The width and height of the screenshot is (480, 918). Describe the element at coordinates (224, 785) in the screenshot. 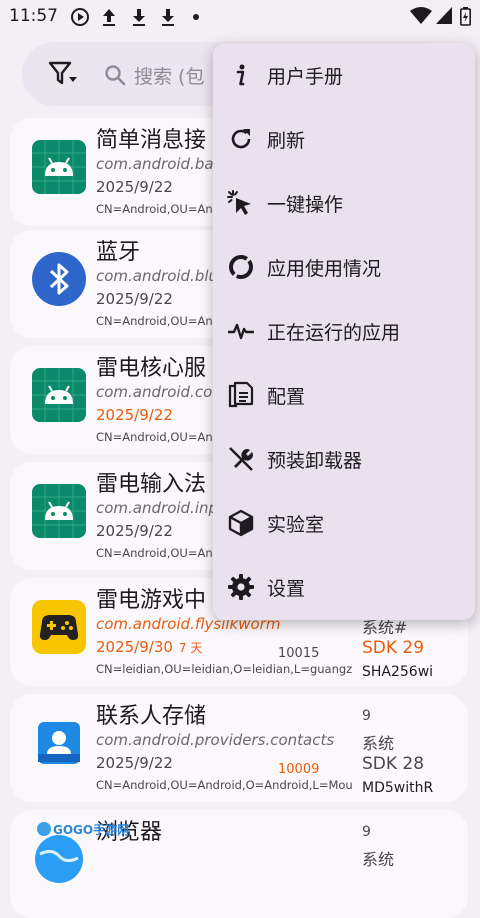

I see `app-cert: CN=Android,OU=Android,O=Android,L=Mou` at that location.